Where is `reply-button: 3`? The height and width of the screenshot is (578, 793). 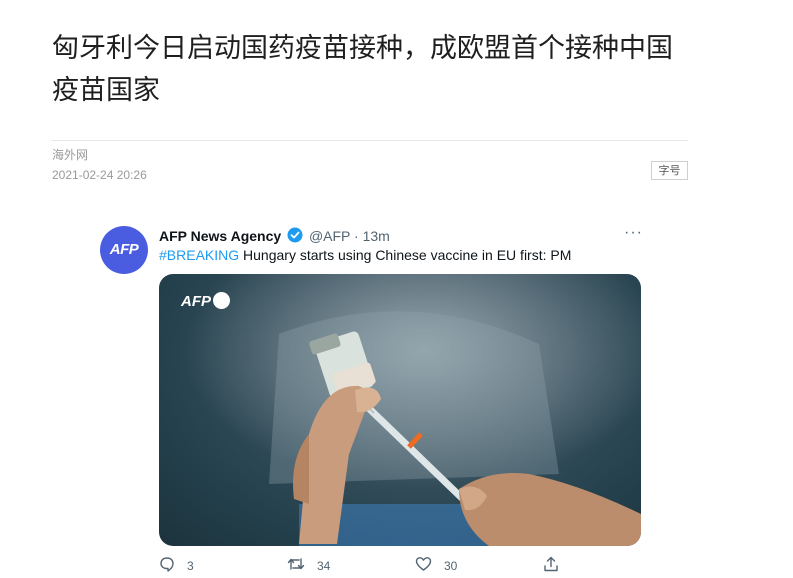 reply-button: 3 is located at coordinates (176, 565).